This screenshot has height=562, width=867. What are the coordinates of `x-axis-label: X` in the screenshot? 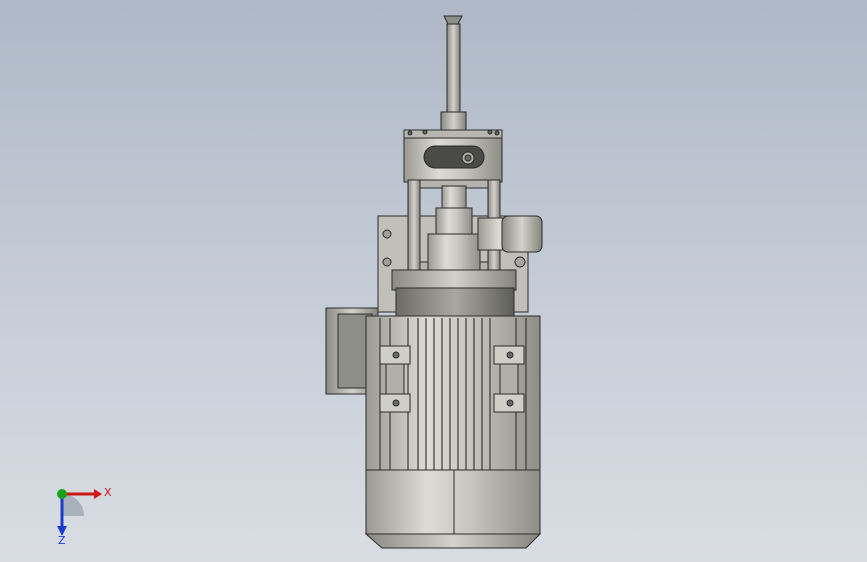 It's located at (108, 492).